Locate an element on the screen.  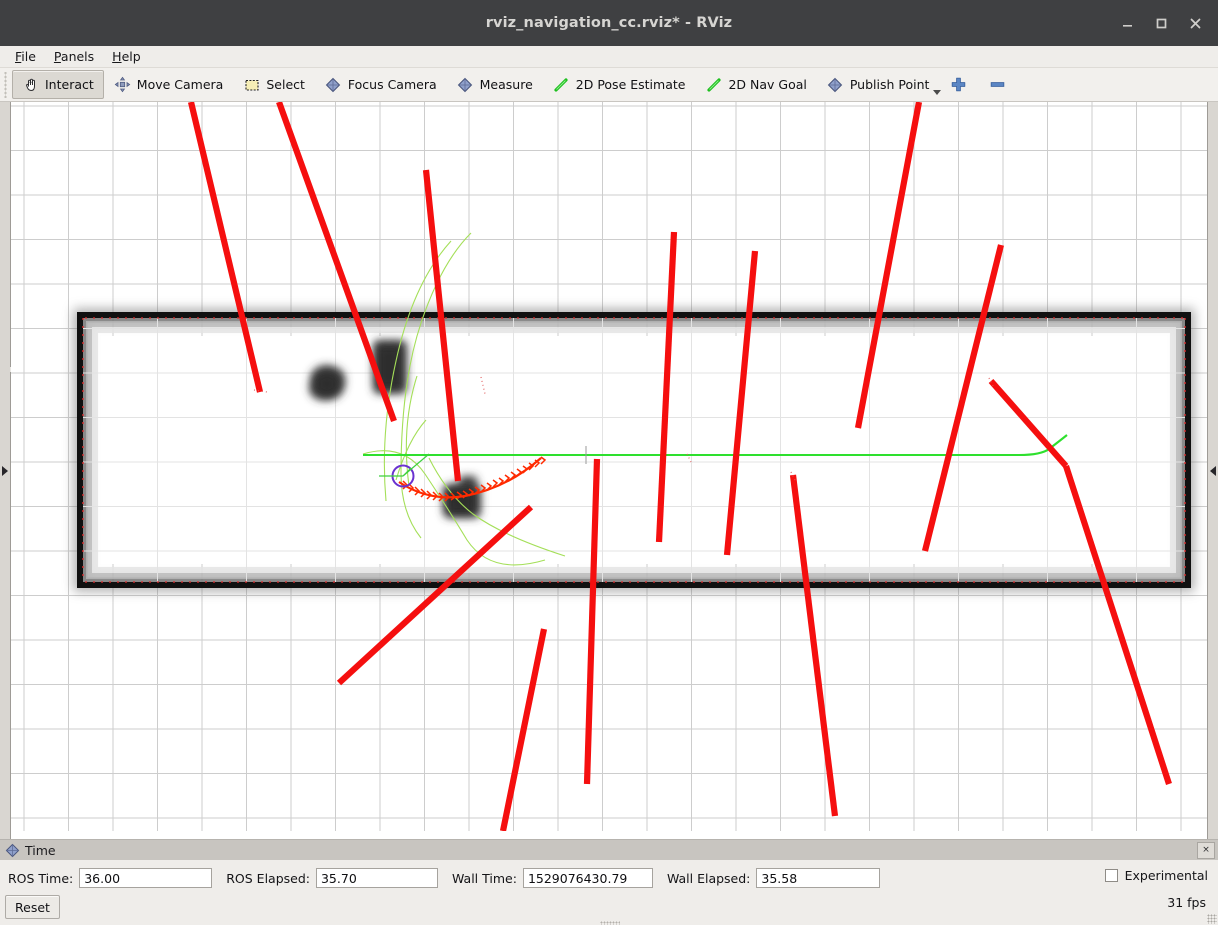
panel-resize-grip is located at coordinates (610, 923).